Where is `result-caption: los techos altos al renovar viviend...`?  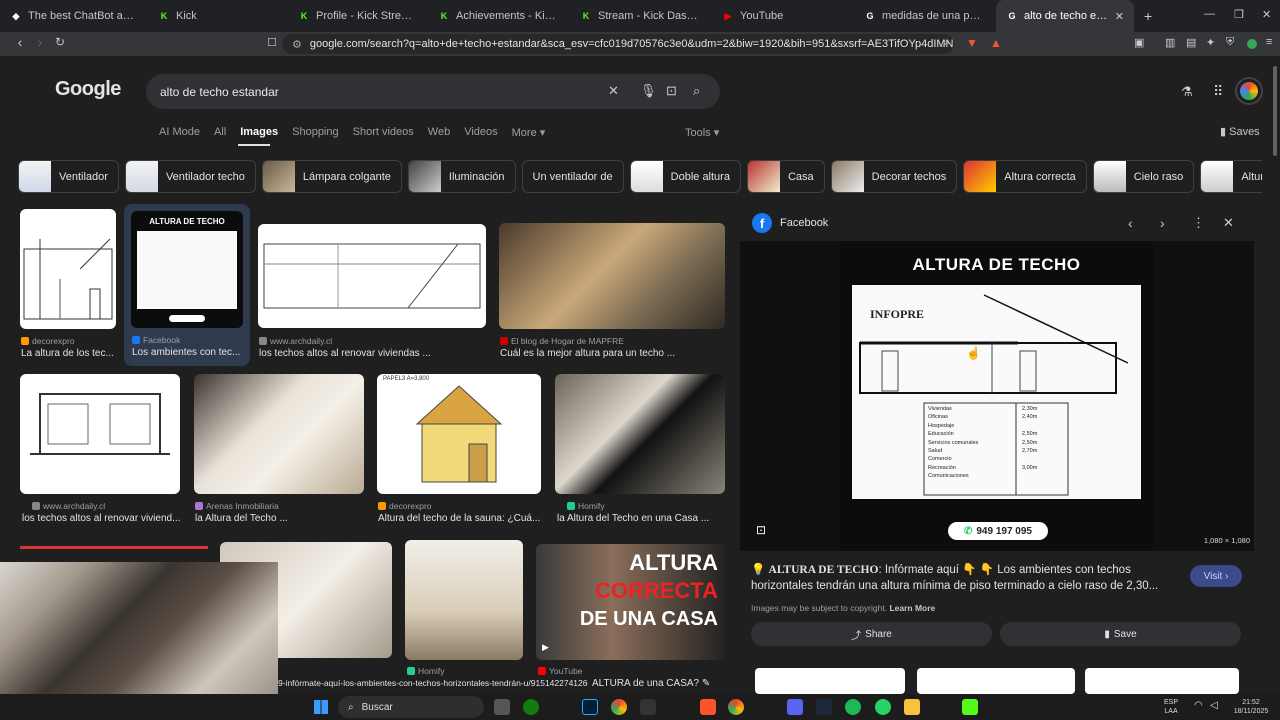 result-caption: los techos altos al renovar viviend... is located at coordinates (102, 518).